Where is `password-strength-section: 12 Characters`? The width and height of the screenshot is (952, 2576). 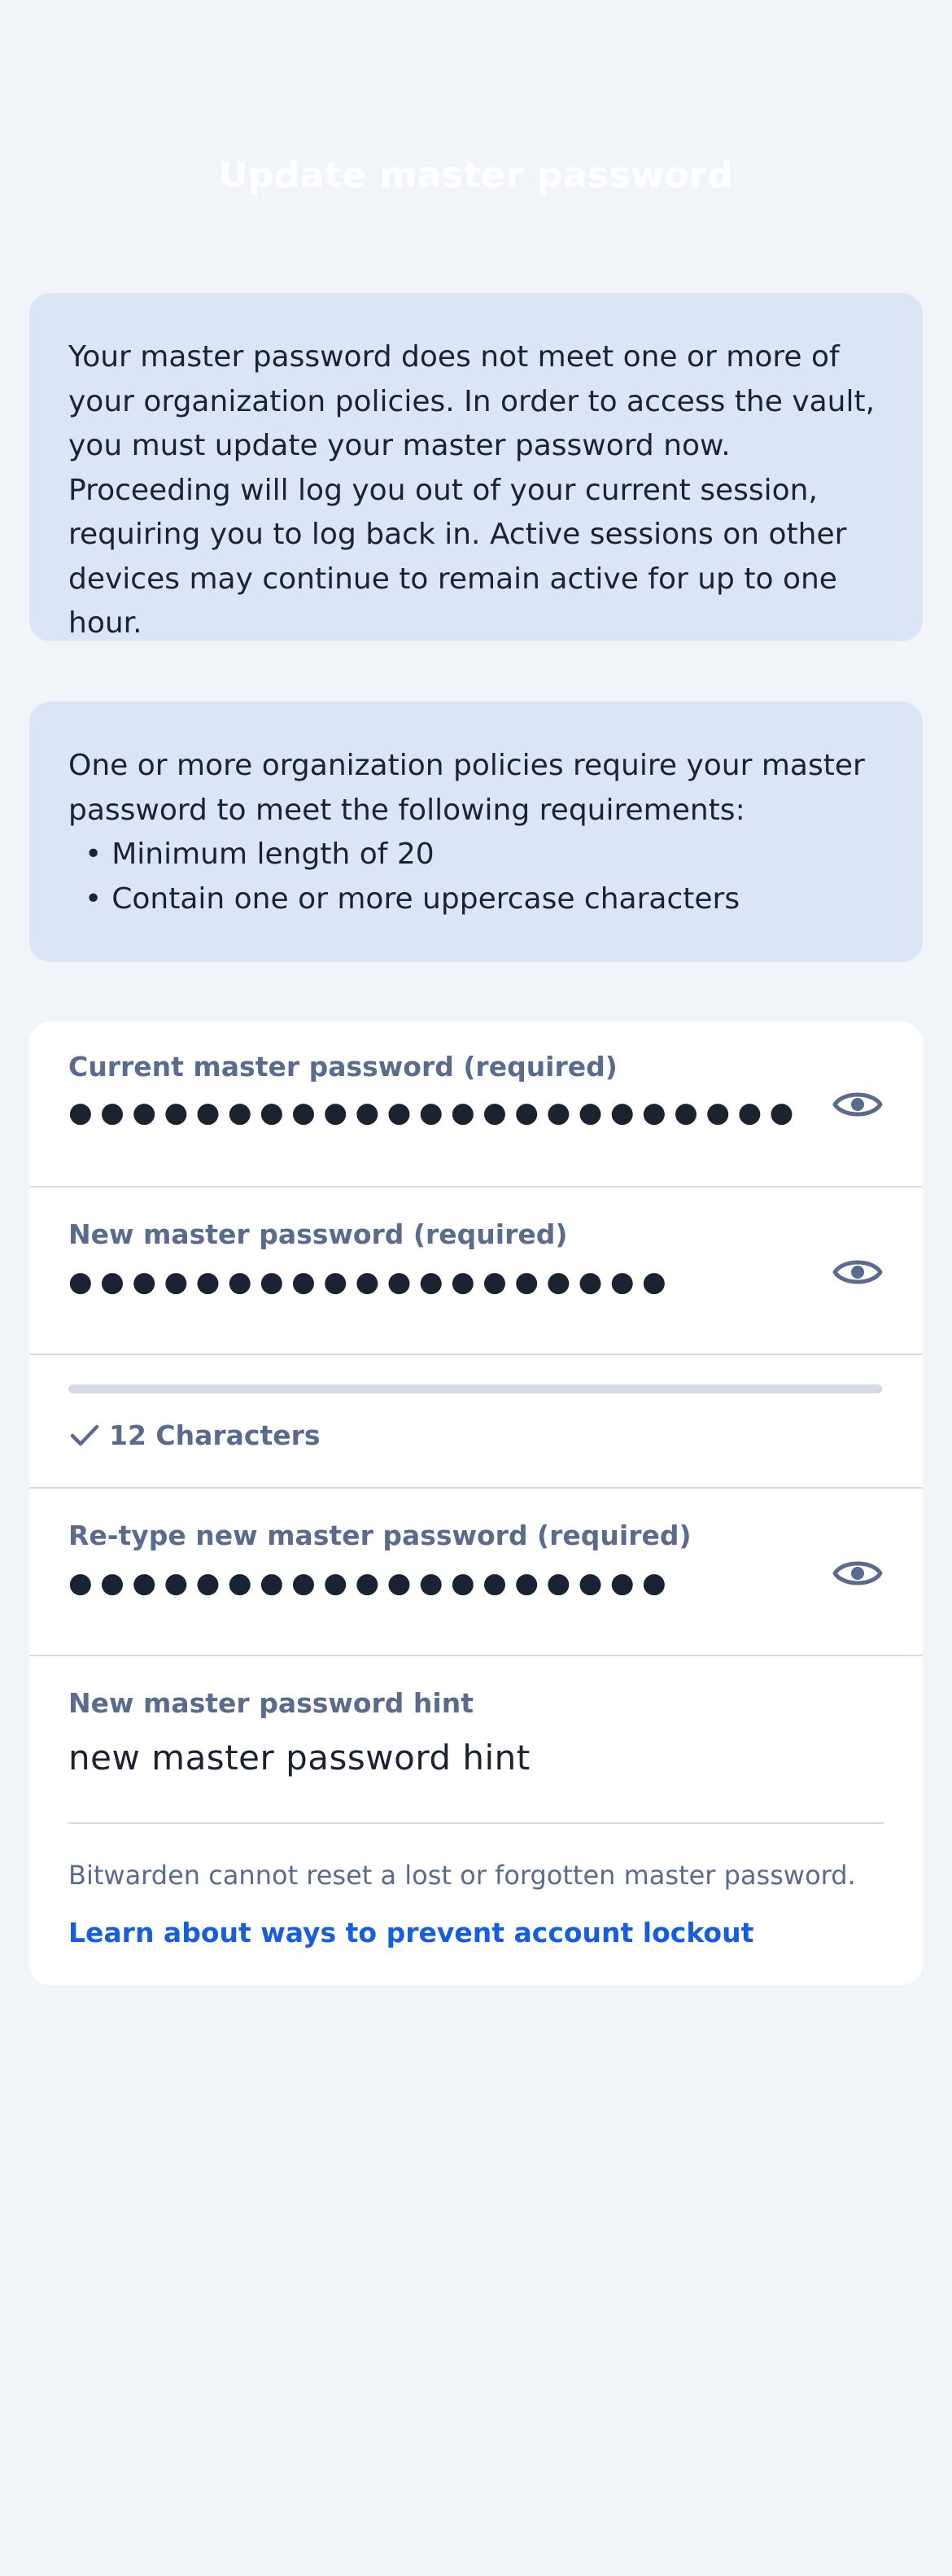
password-strength-section: 12 Characters is located at coordinates (476, 1422).